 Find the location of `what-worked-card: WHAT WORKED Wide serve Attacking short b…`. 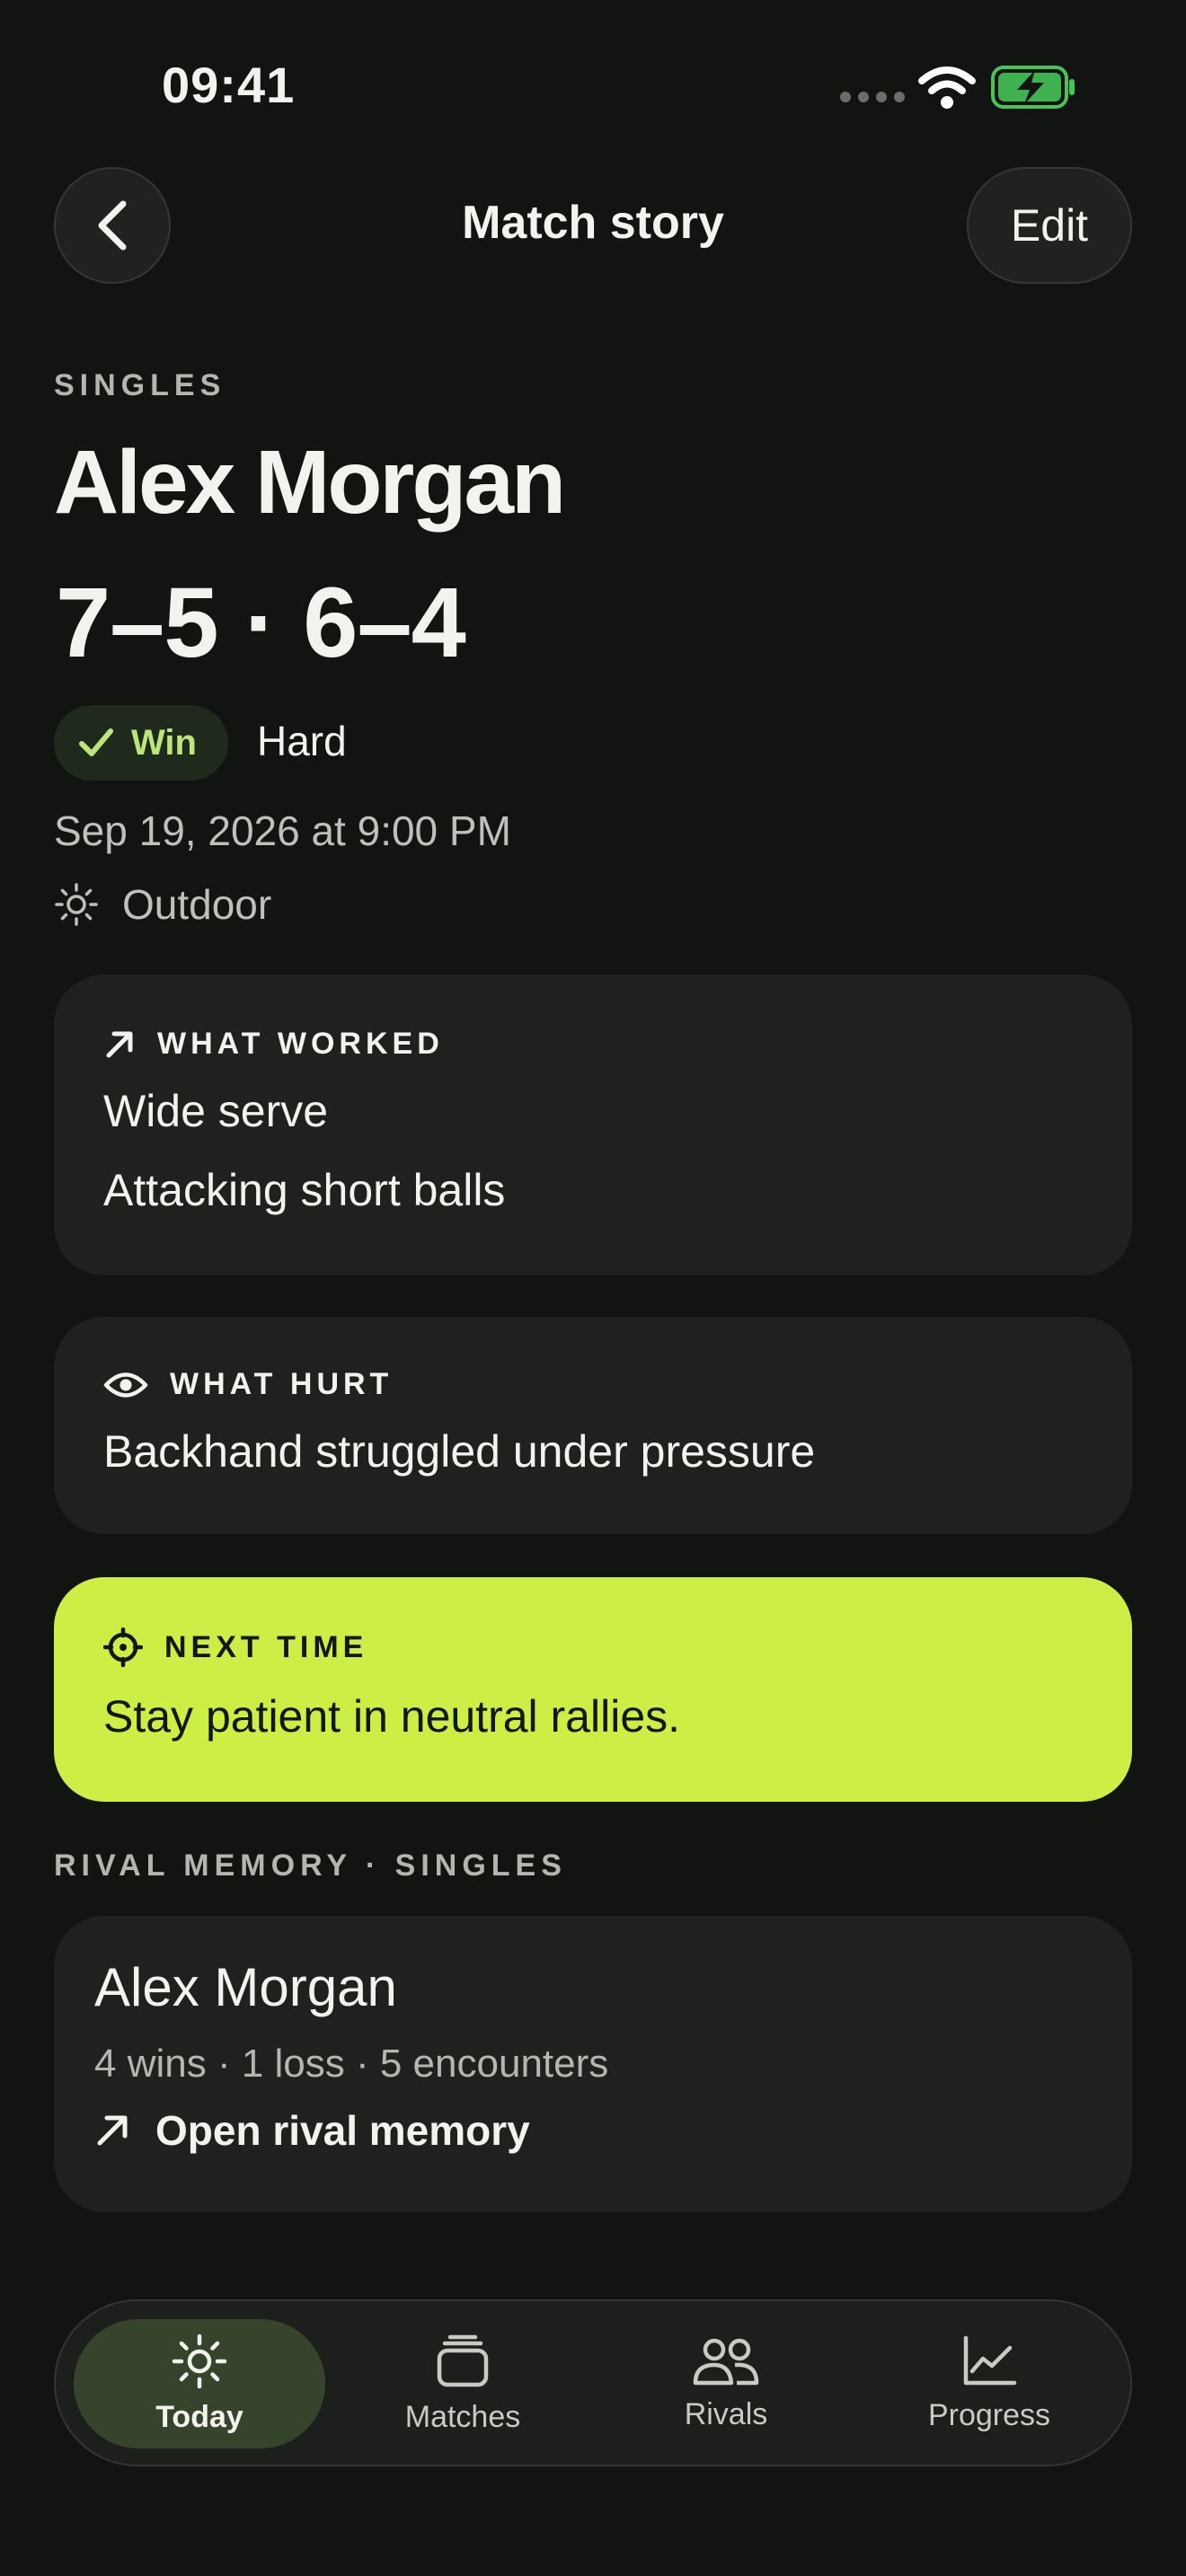

what-worked-card: WHAT WORKED Wide serve Attacking short b… is located at coordinates (593, 1125).